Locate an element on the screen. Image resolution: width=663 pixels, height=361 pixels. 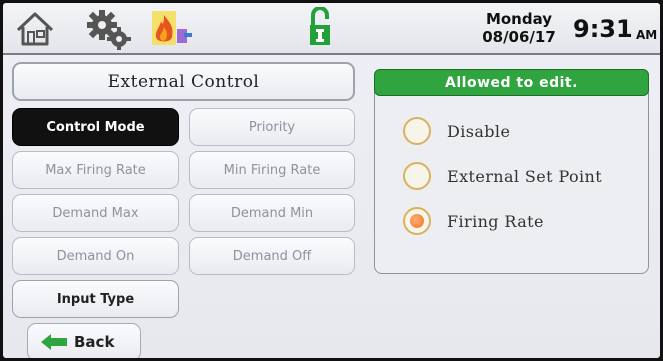
min-firing-rate-button: Min Firing Rate is located at coordinates (272, 170).